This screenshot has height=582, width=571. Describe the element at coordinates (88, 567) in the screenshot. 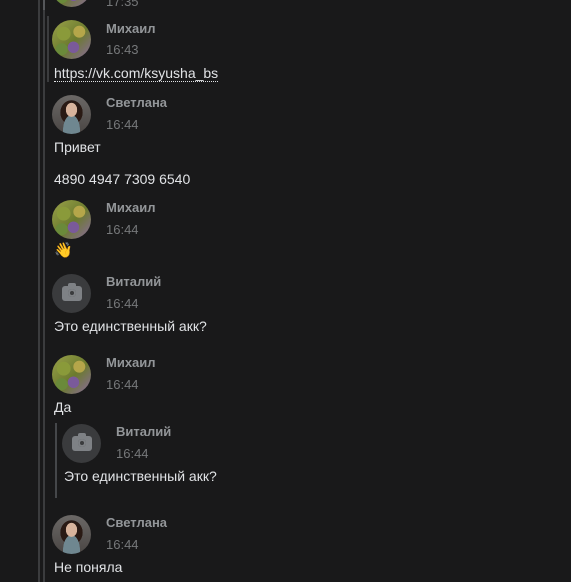

I see `message-text: Не поняла` at that location.